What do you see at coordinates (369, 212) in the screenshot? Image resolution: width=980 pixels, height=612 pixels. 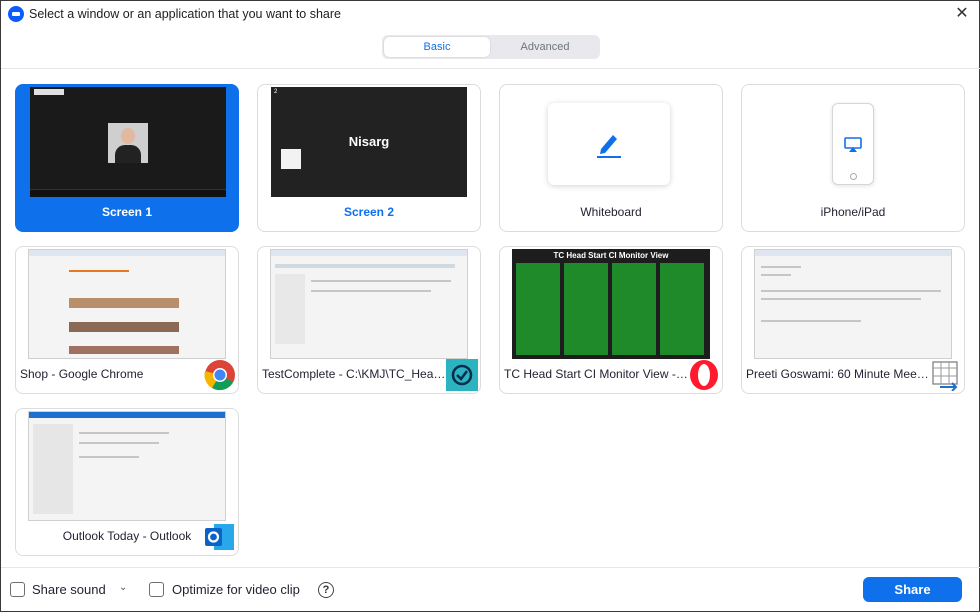 I see `card-label: Screen 2` at bounding box center [369, 212].